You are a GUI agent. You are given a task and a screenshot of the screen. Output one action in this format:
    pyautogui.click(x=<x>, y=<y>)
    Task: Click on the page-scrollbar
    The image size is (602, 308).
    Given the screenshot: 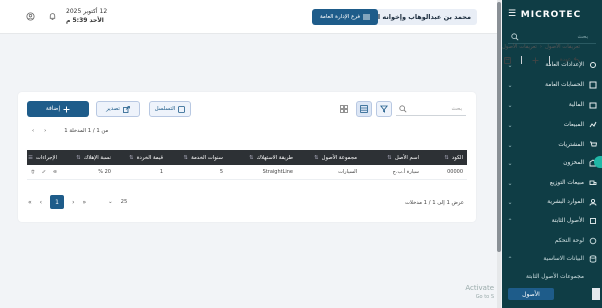 What is the action you would take?
    pyautogui.click(x=499, y=154)
    